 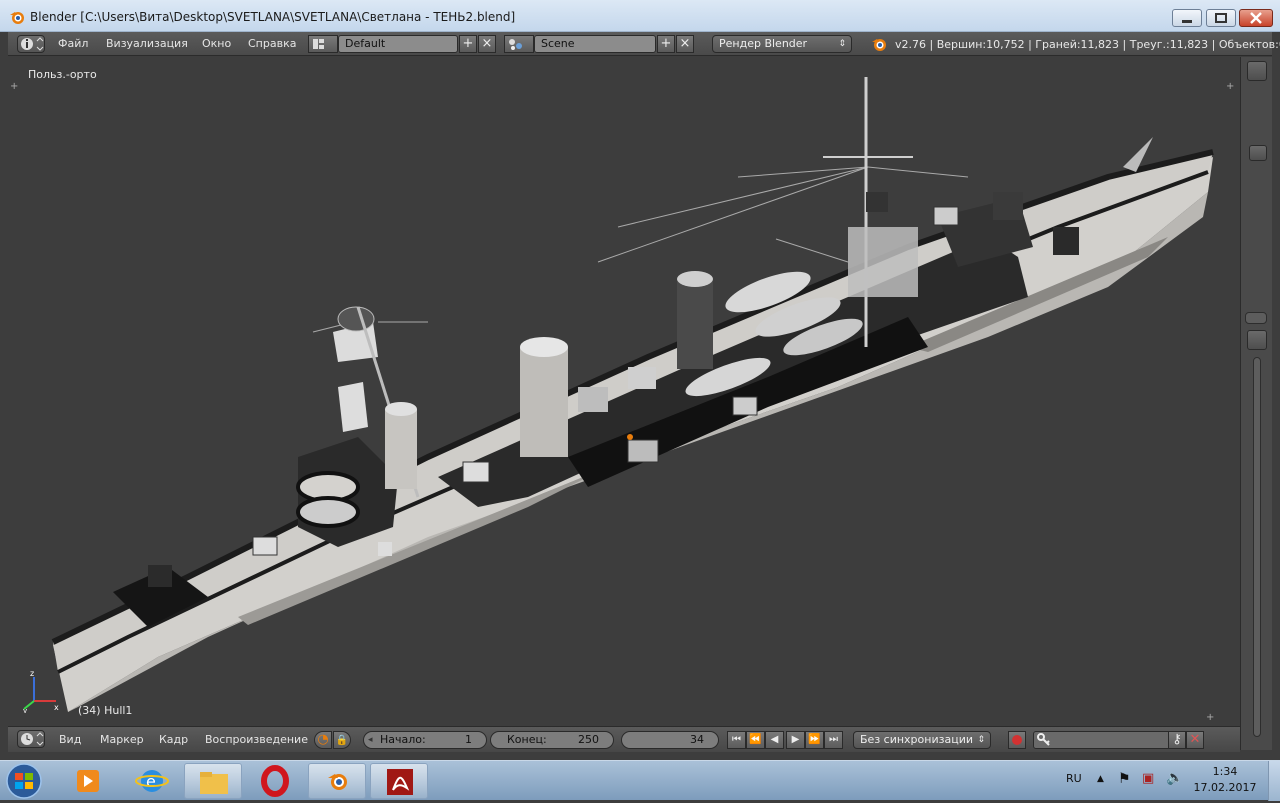 What do you see at coordinates (1074, 778) in the screenshot?
I see `language-indicator: RU` at bounding box center [1074, 778].